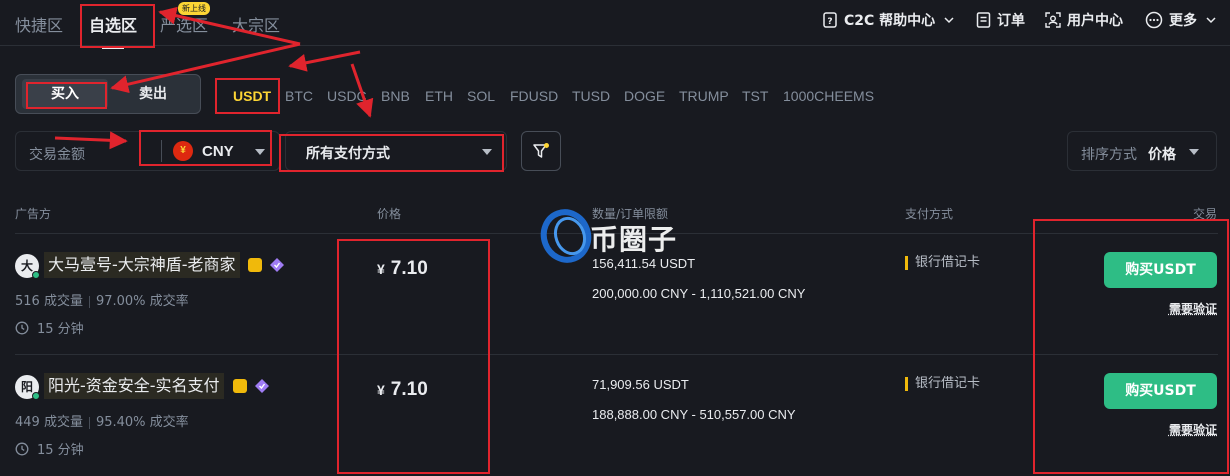  What do you see at coordinates (218, 151) in the screenshot?
I see `currency-select: CNY` at bounding box center [218, 151].